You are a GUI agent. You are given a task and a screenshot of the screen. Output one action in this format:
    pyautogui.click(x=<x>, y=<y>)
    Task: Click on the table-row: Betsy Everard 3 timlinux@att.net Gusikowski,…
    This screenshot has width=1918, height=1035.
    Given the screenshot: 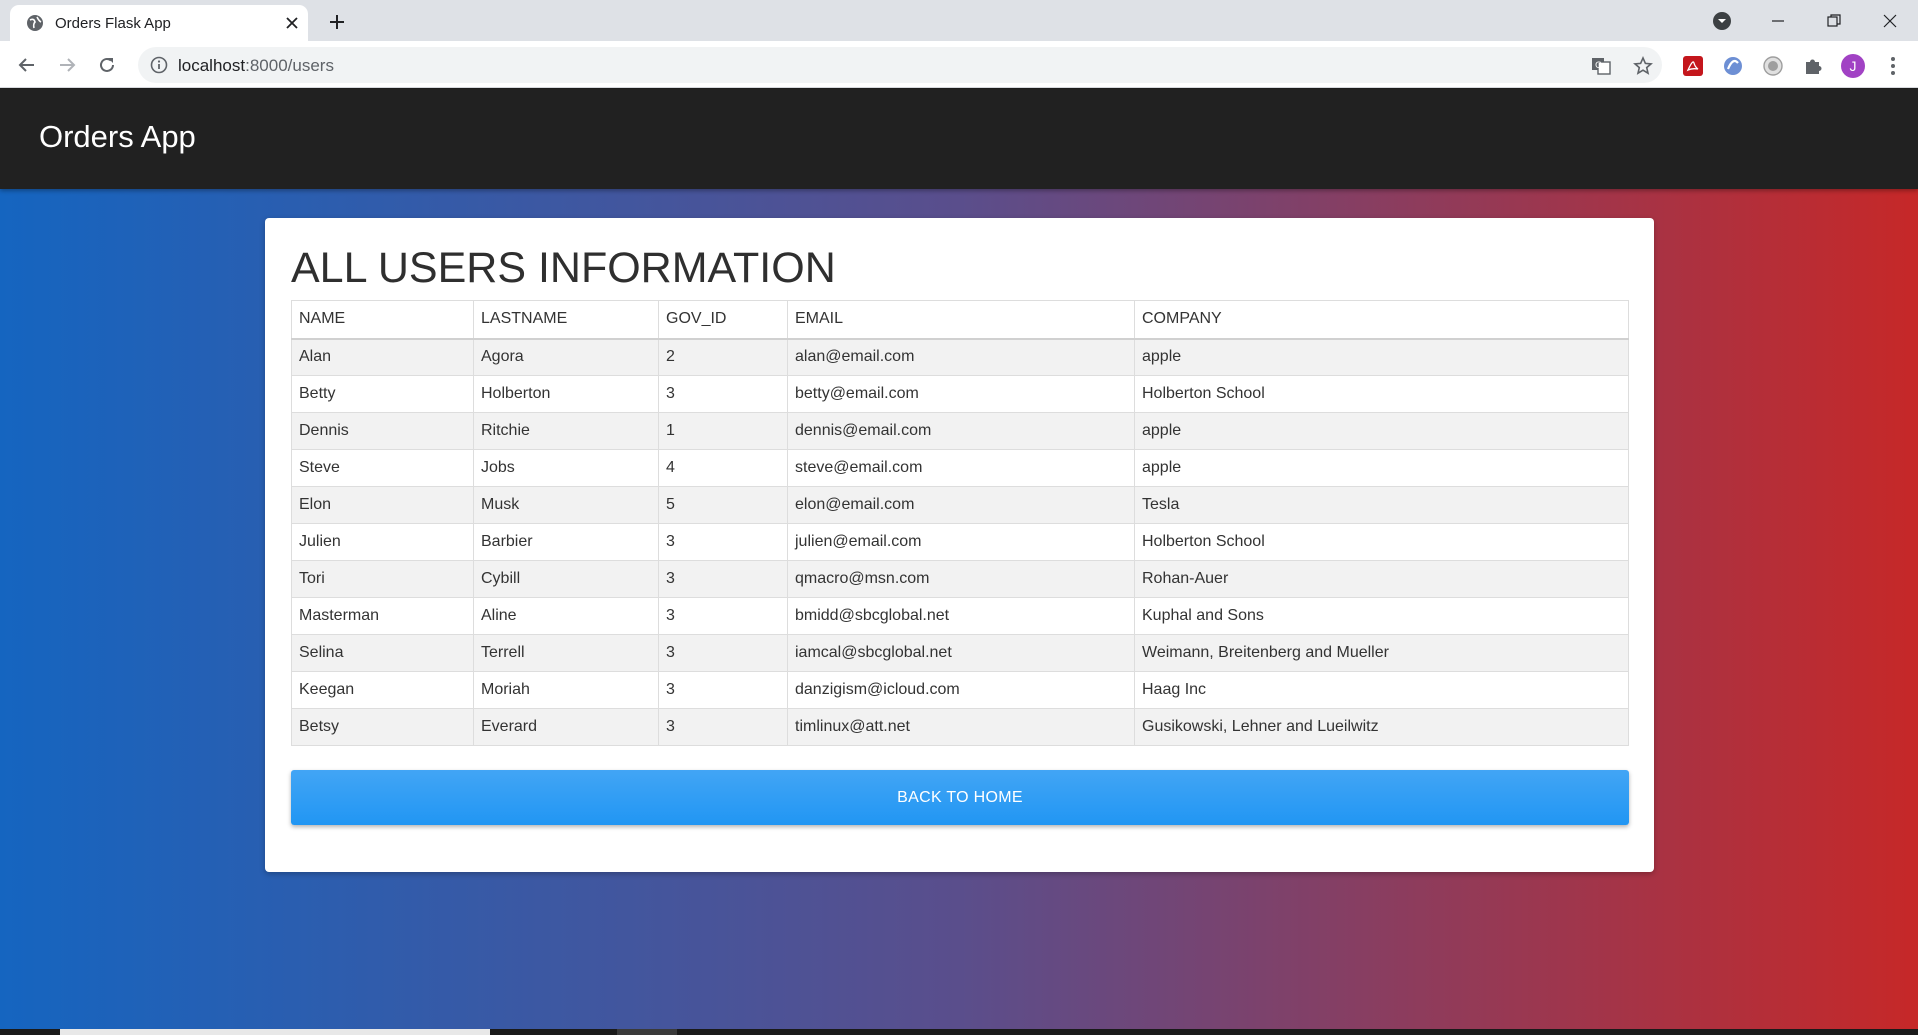 What is the action you would take?
    pyautogui.click(x=960, y=727)
    